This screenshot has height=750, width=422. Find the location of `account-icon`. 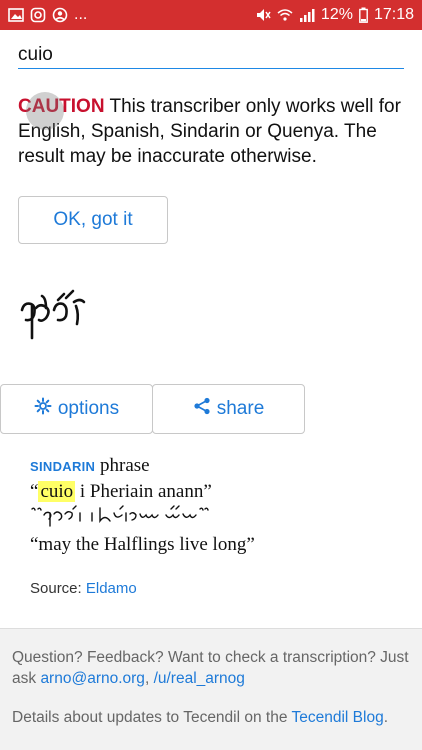

account-icon is located at coordinates (60, 15).